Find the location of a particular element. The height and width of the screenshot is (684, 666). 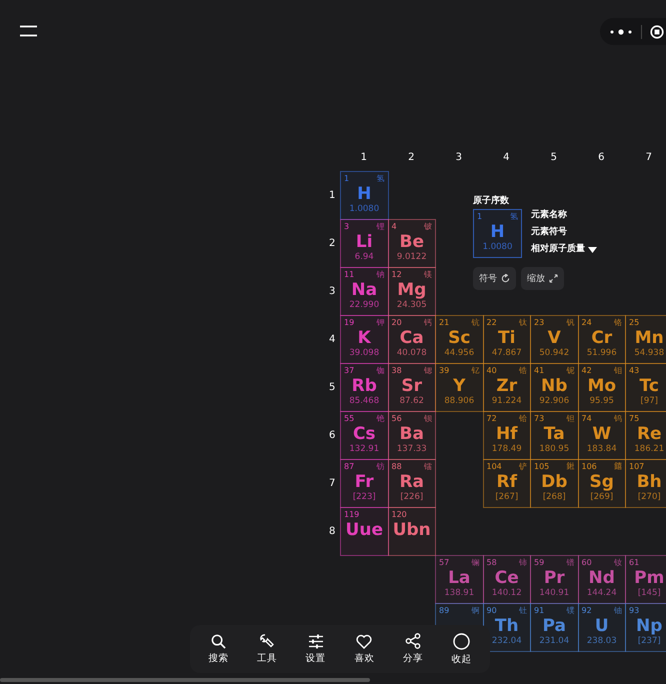

element-tile: 87 钫 Fr [223] is located at coordinates (364, 483).